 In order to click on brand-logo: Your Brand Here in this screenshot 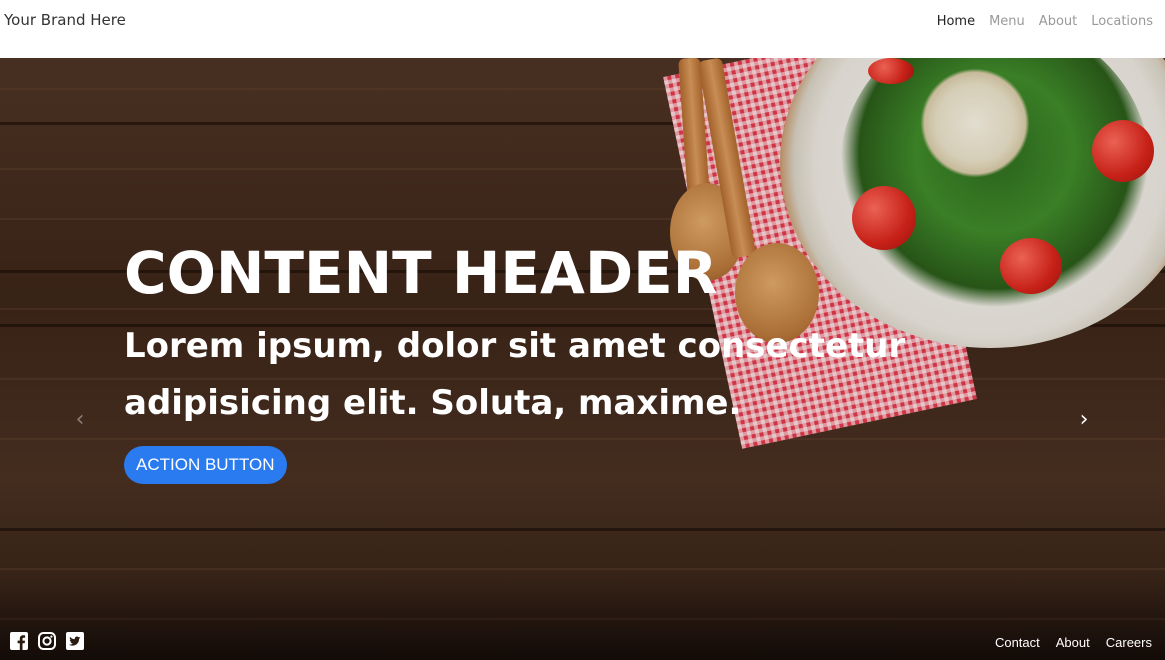, I will do `click(65, 20)`.